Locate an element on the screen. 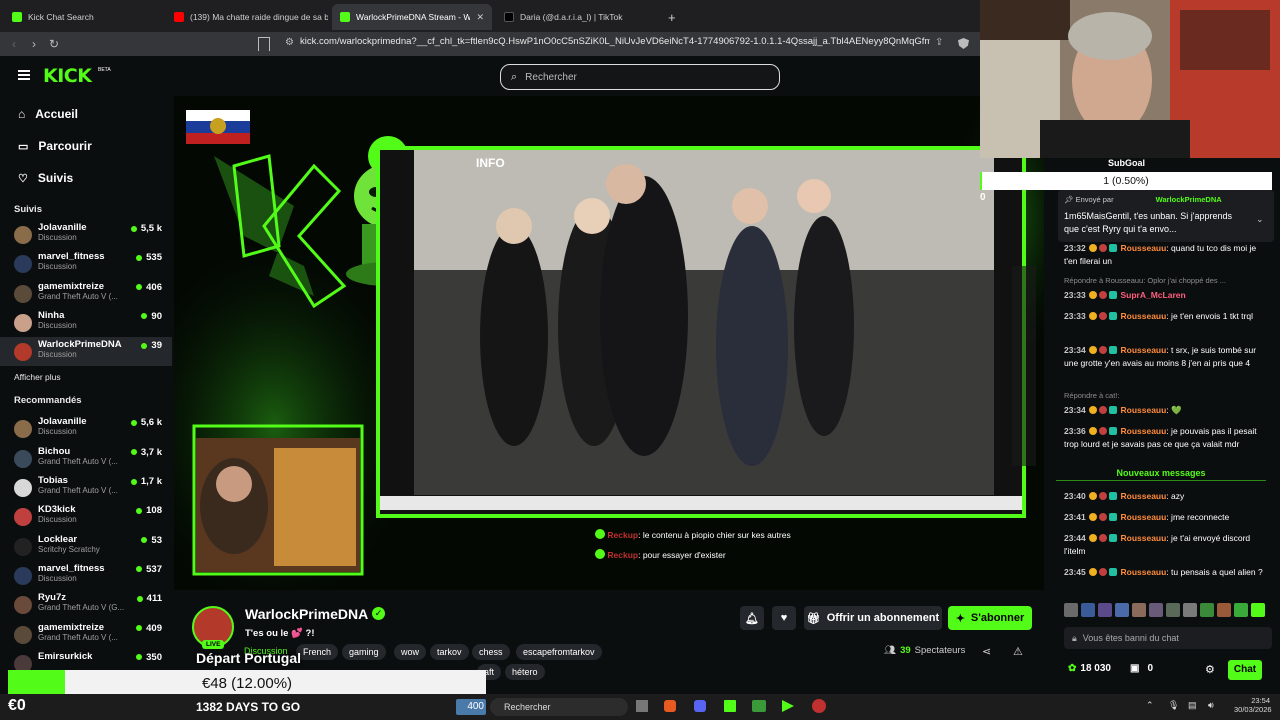 The height and width of the screenshot is (720, 1280). sidebar-channel: gamemixtreize Grand Theft Auto V (... 409 is located at coordinates (86, 634).